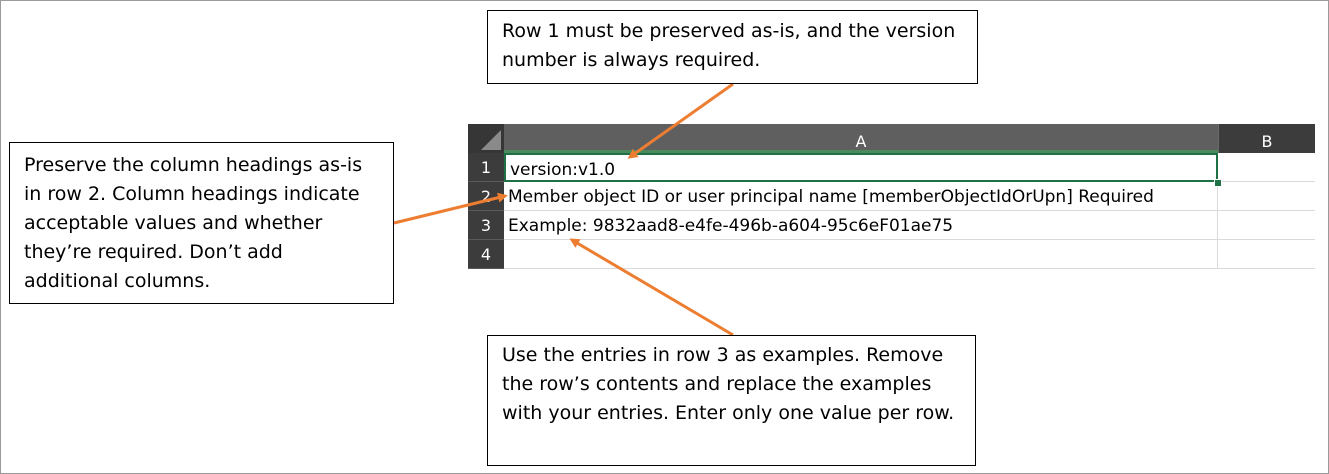  I want to click on arrow-left, so click(450, 208).